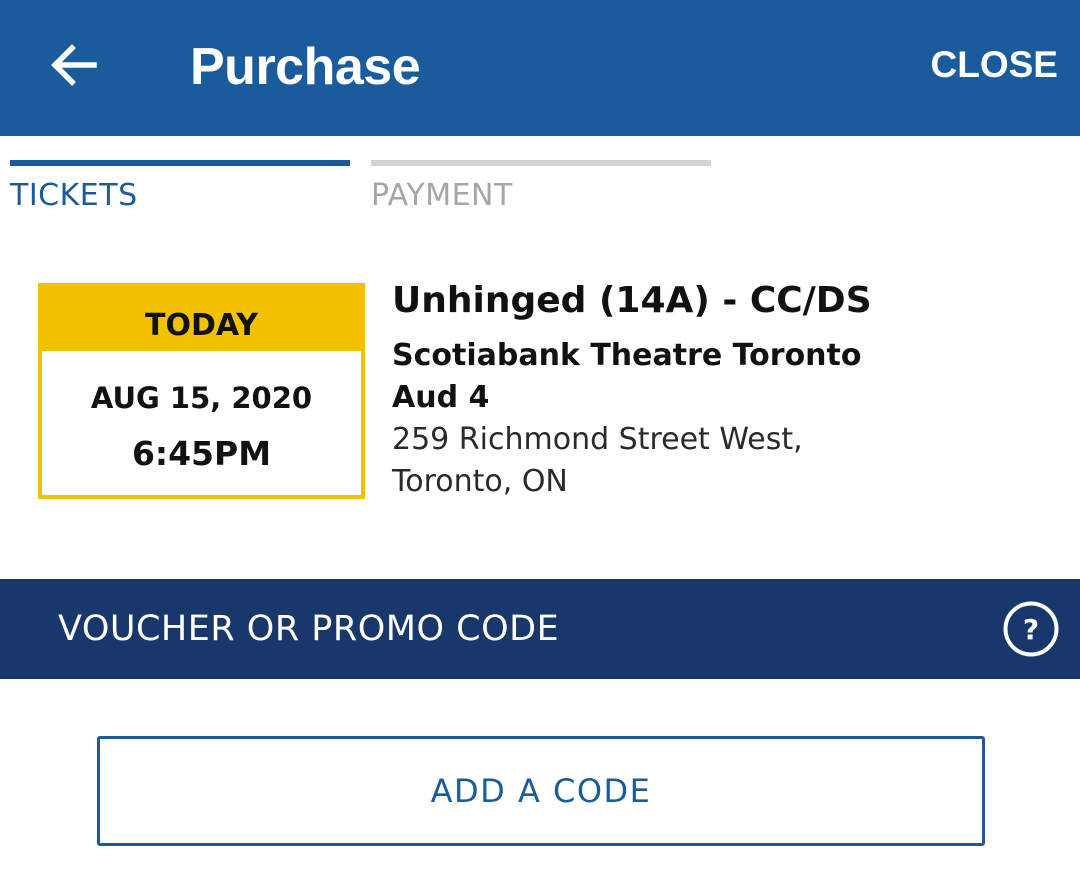  What do you see at coordinates (201, 398) in the screenshot?
I see `showtime-date: AUG 15, 2020` at bounding box center [201, 398].